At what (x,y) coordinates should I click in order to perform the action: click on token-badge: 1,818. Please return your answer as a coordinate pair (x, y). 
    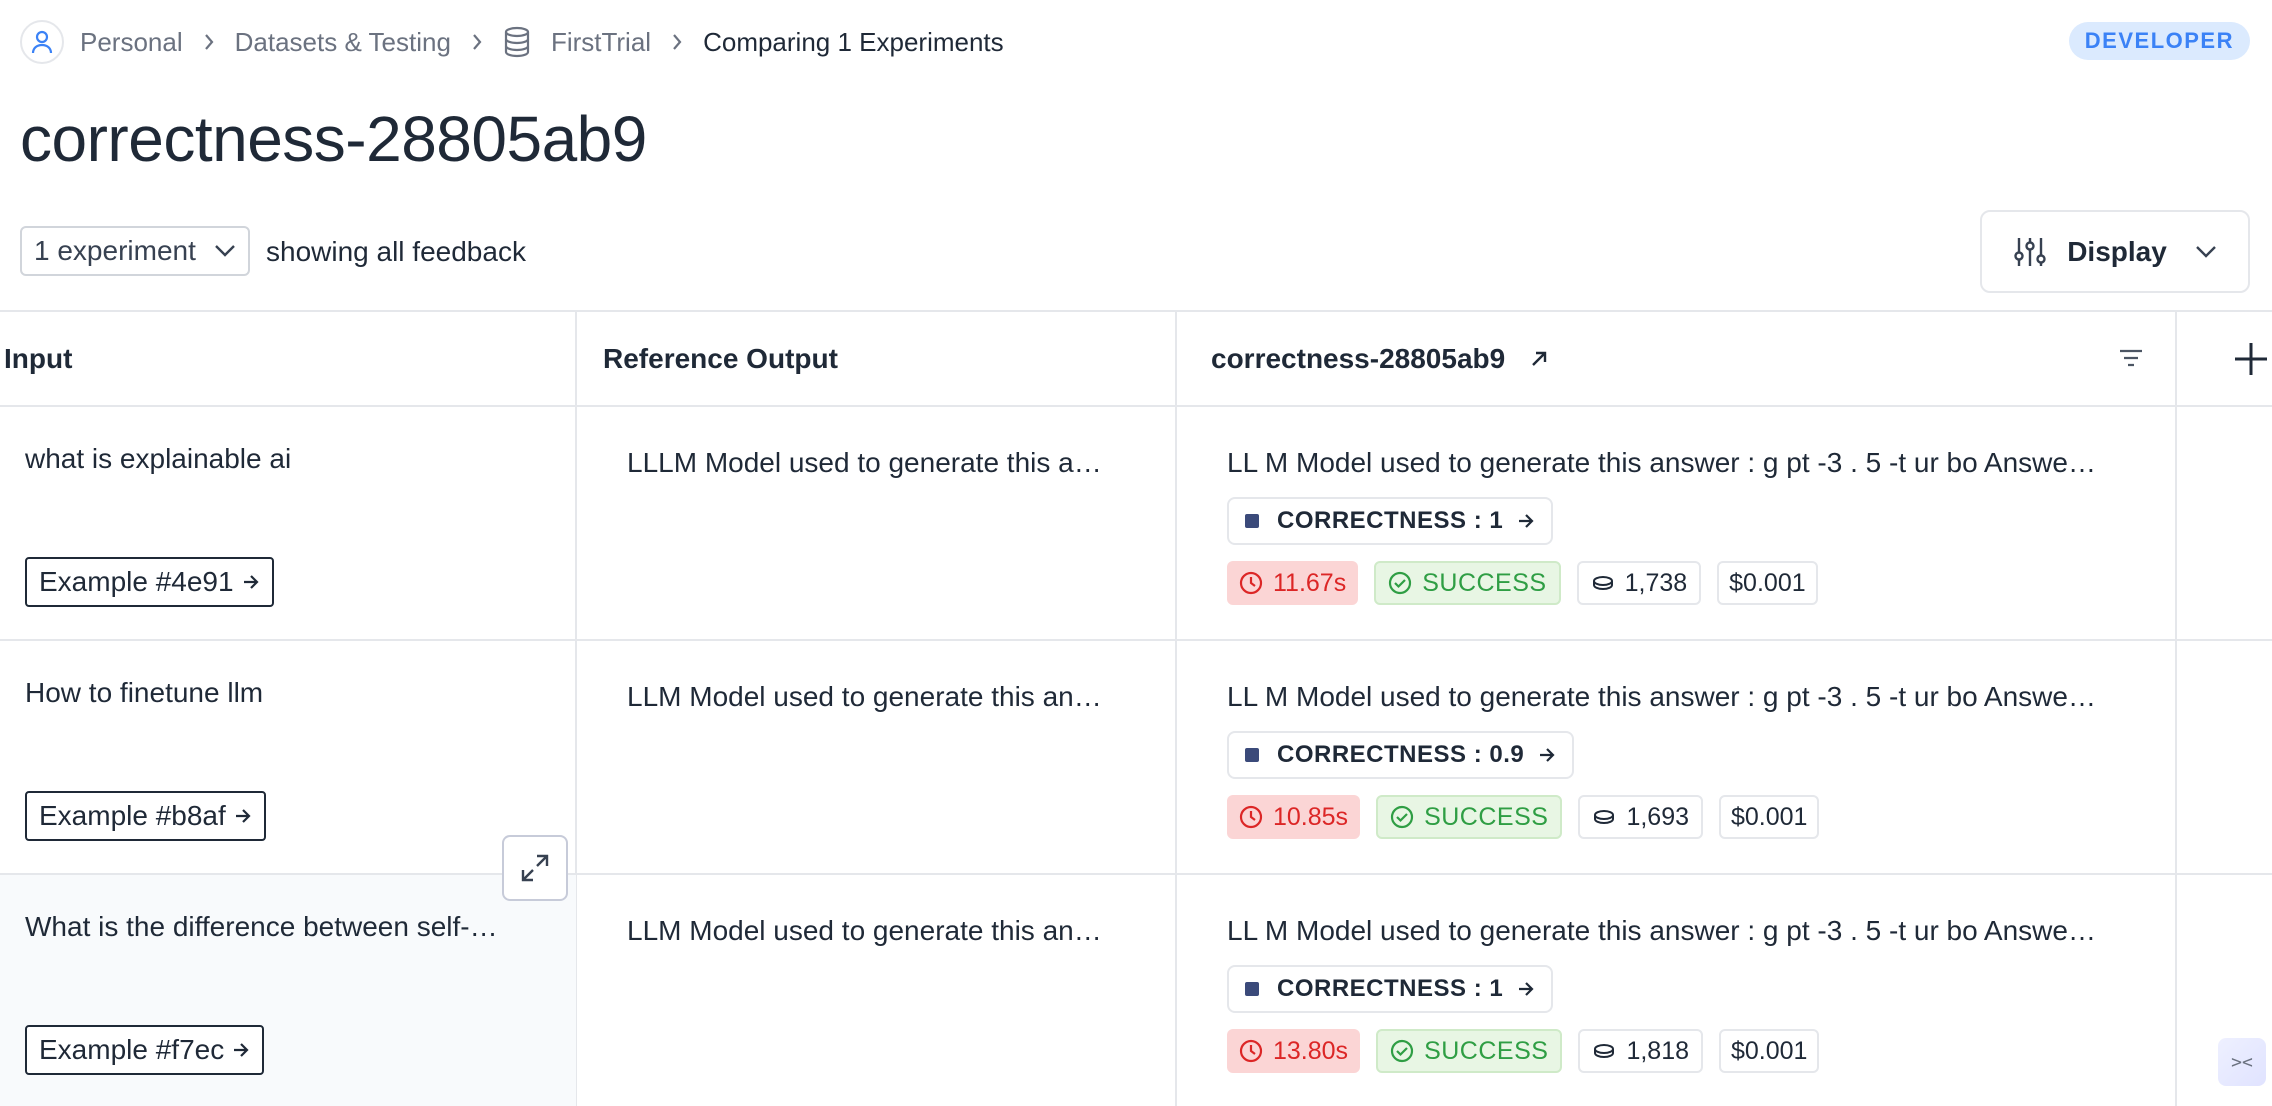
    Looking at the image, I should click on (1640, 1051).